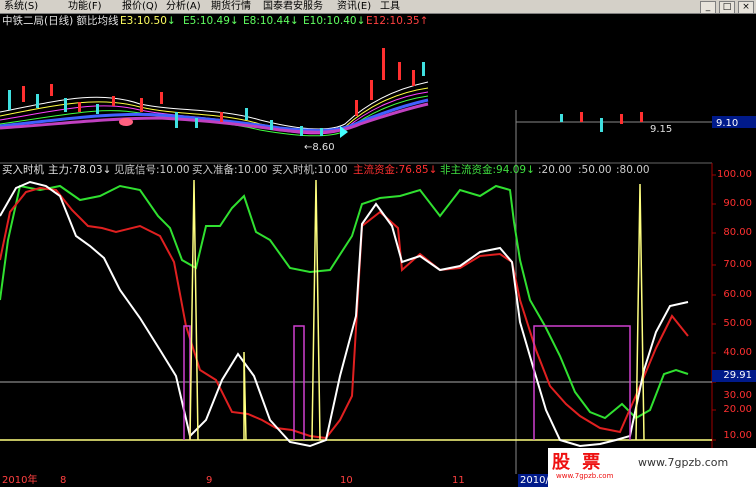  I want to click on current-value-label: 29.91, so click(737, 375).